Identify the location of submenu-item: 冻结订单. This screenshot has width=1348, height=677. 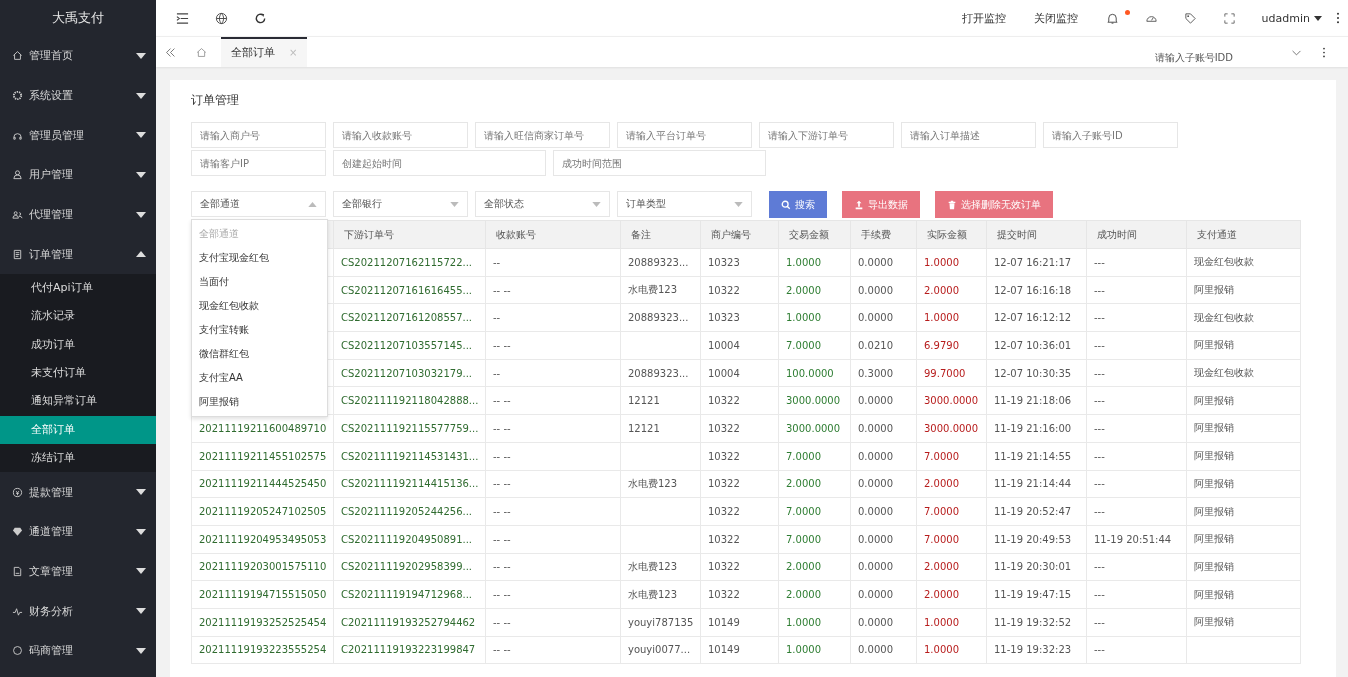
(78, 458).